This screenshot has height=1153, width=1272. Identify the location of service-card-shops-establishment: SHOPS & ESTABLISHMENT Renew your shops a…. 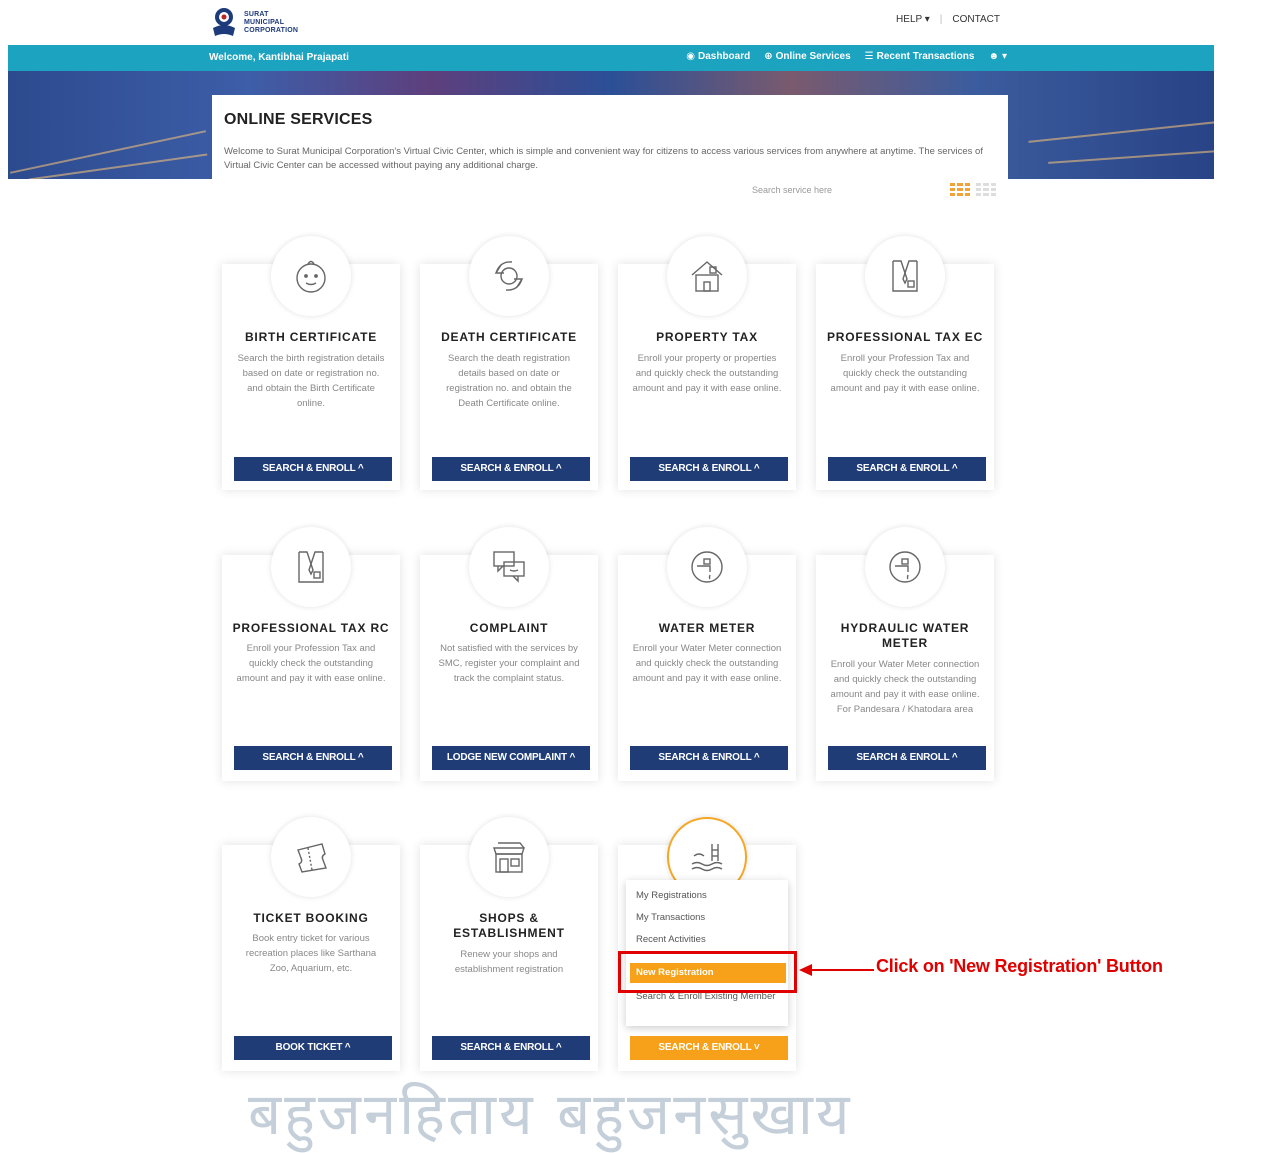
(509, 944).